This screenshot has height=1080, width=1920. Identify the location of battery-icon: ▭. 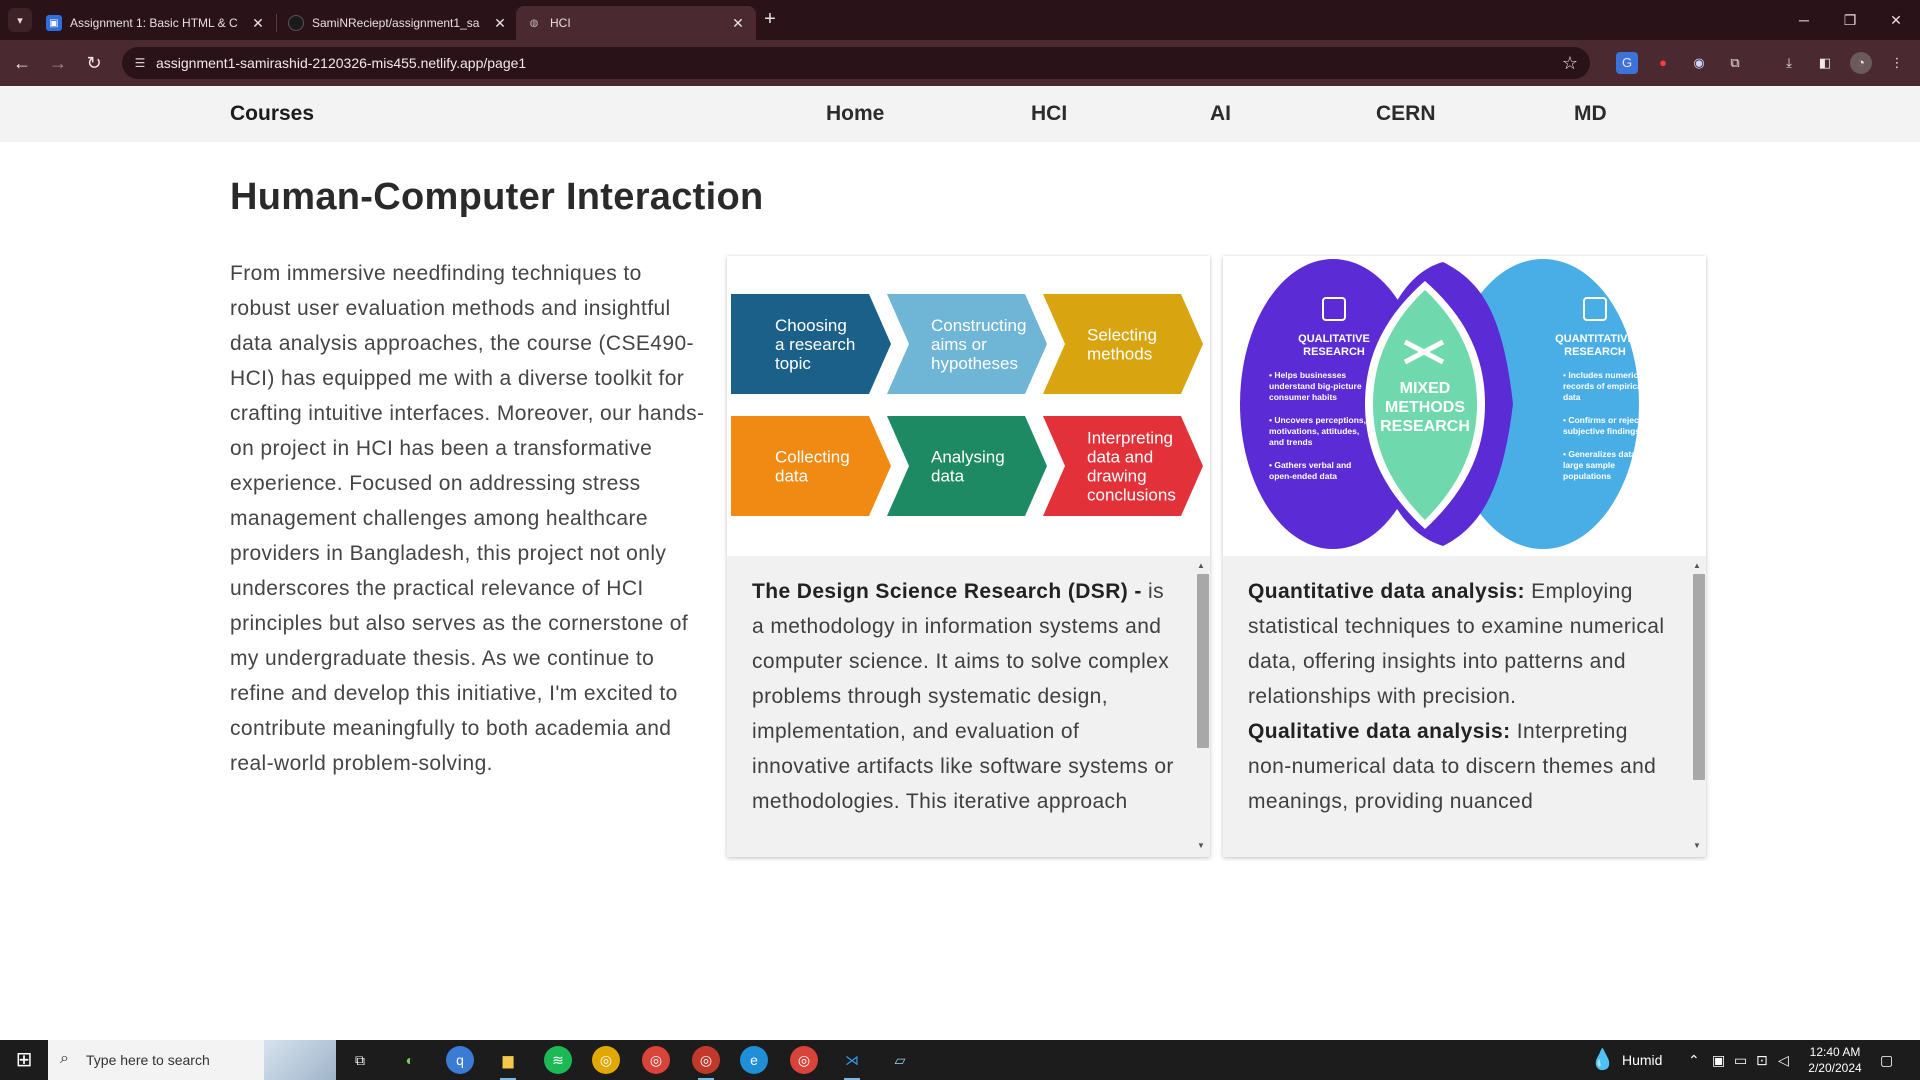
(1740, 1060).